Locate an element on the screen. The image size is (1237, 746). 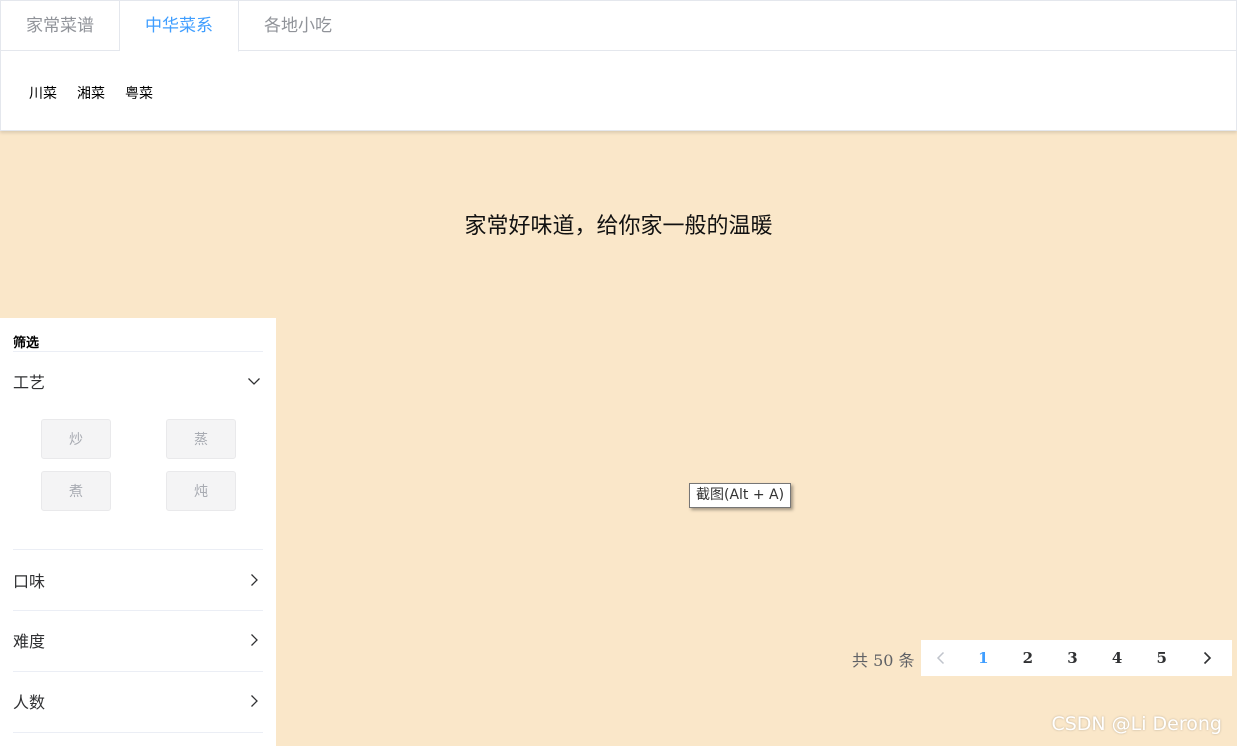
page-4-button: 4 is located at coordinates (1117, 658).